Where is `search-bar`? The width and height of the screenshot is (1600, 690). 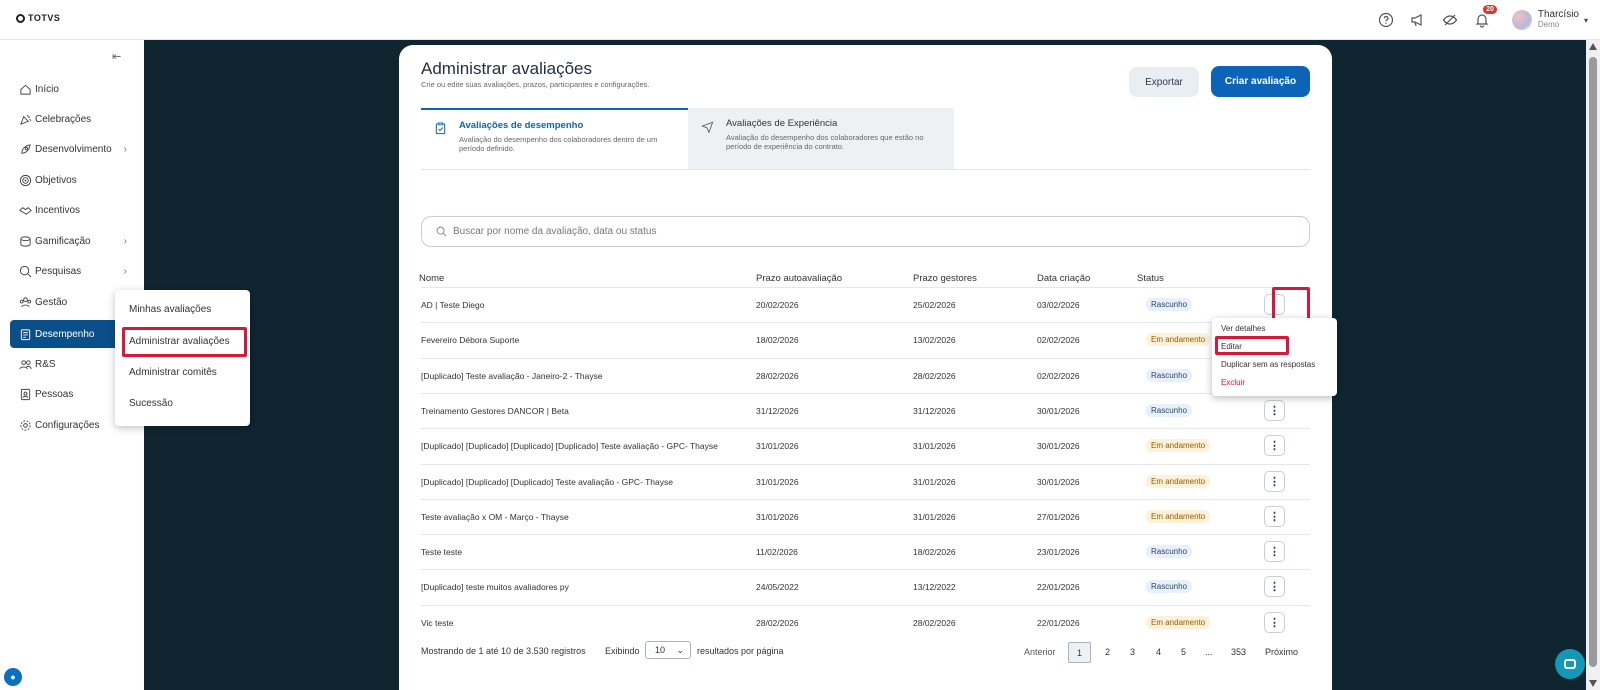 search-bar is located at coordinates (865, 231).